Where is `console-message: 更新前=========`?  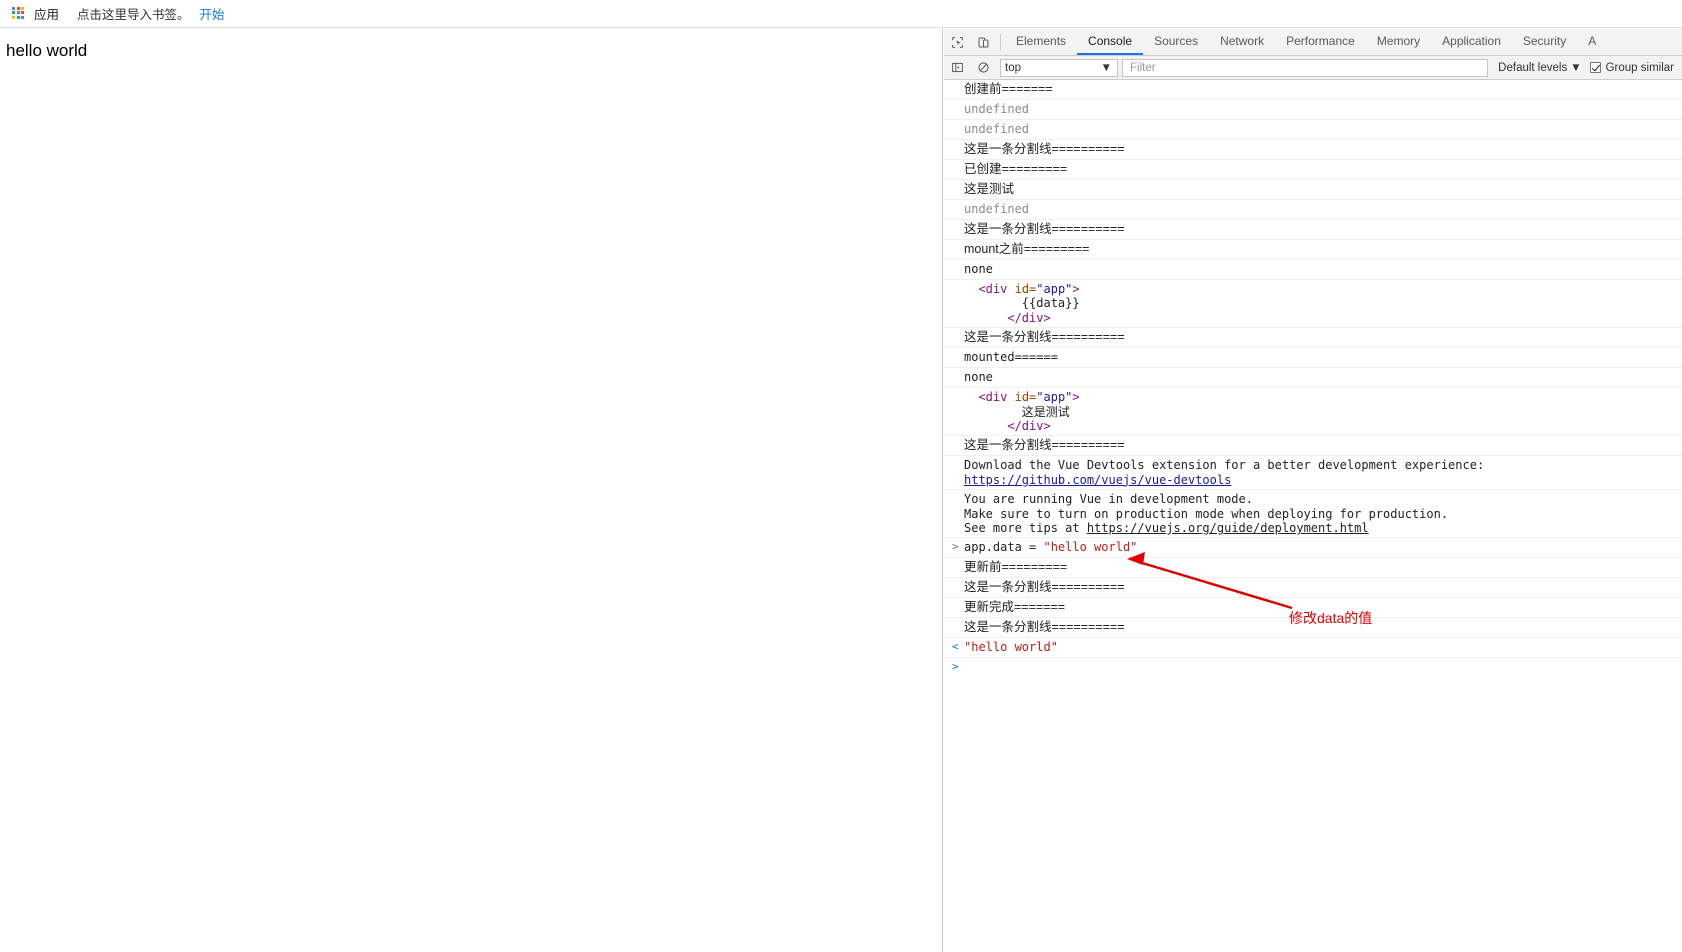
console-message: 更新前========= is located at coordinates (1313, 568).